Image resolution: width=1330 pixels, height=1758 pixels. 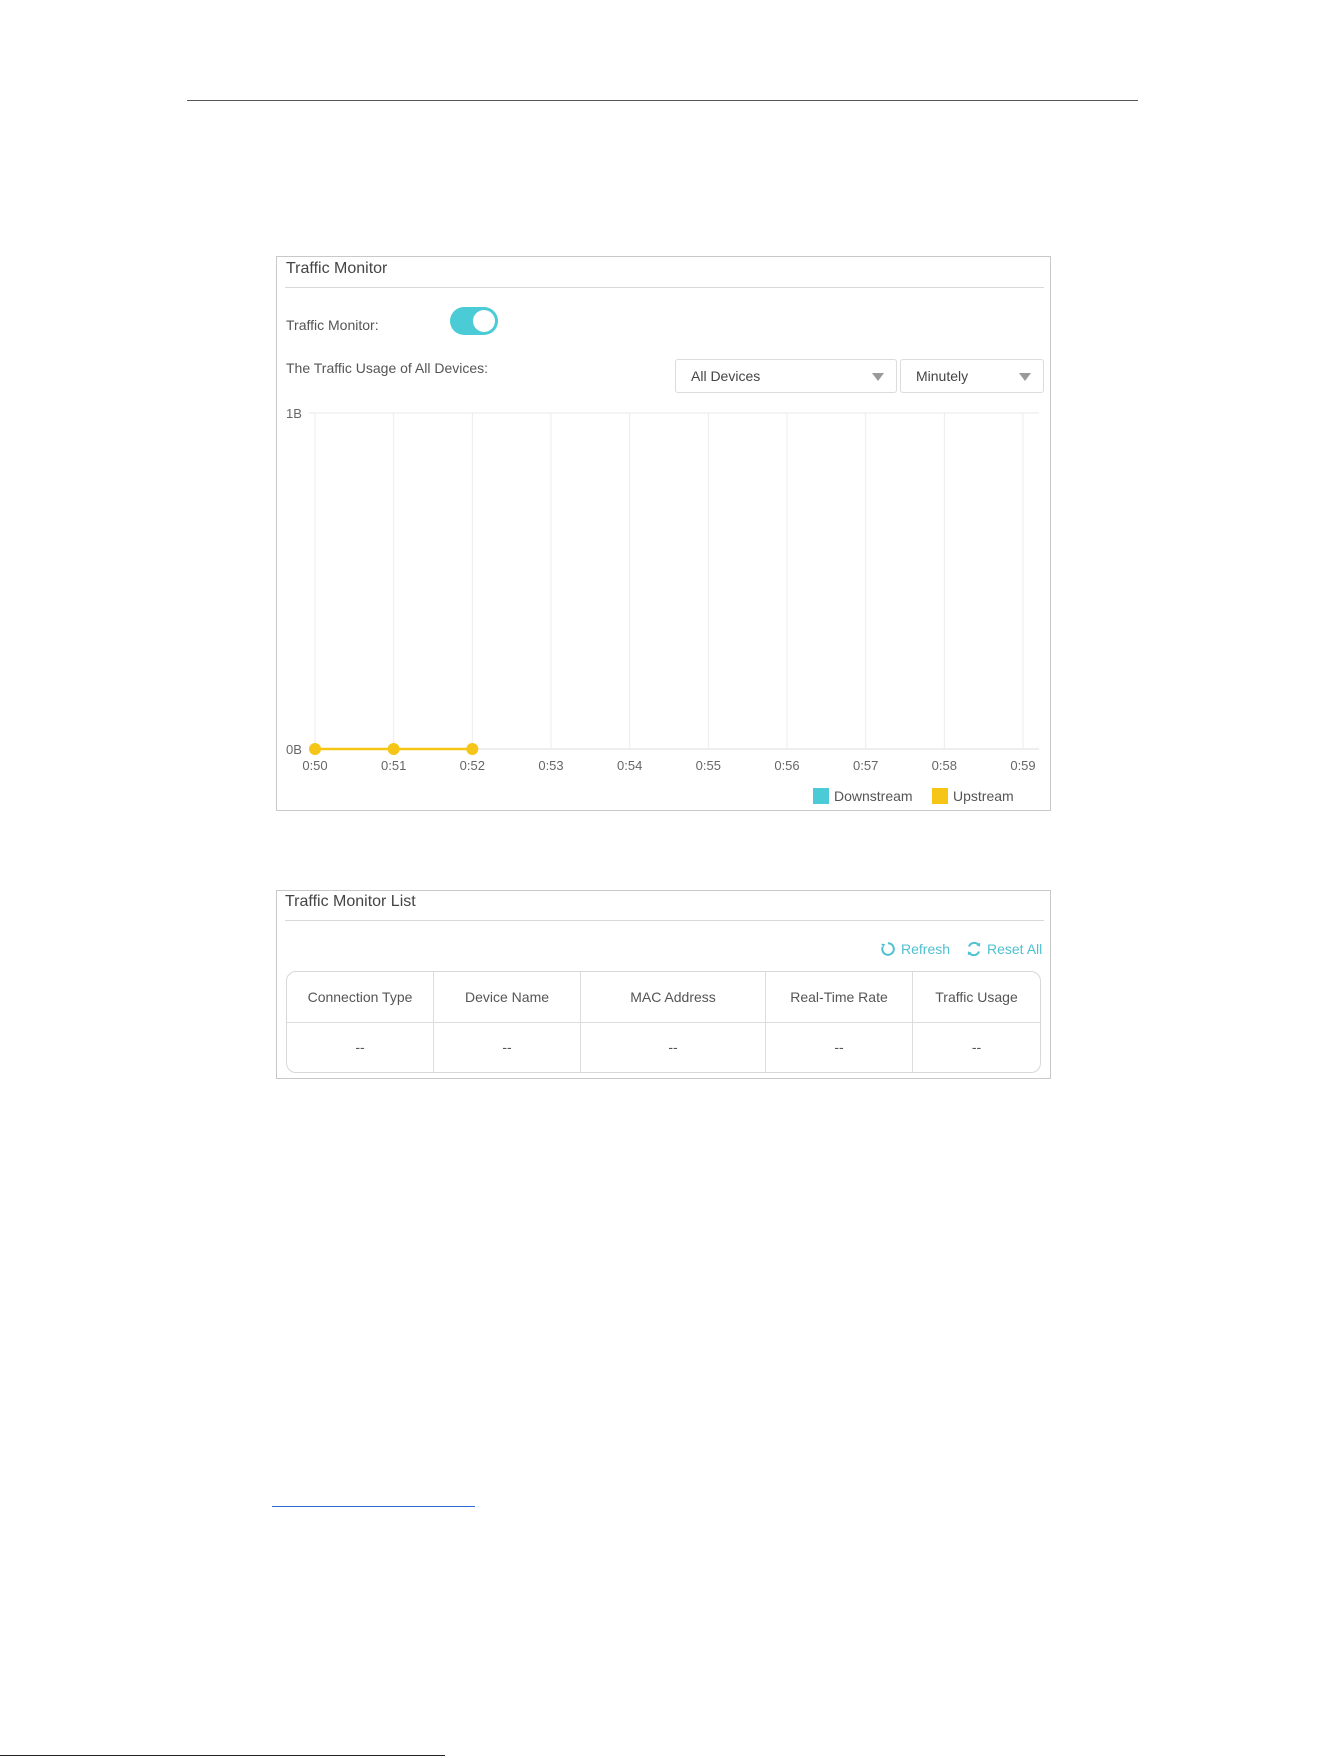 What do you see at coordinates (944, 765) in the screenshot?
I see `x-tick-label: 0:58` at bounding box center [944, 765].